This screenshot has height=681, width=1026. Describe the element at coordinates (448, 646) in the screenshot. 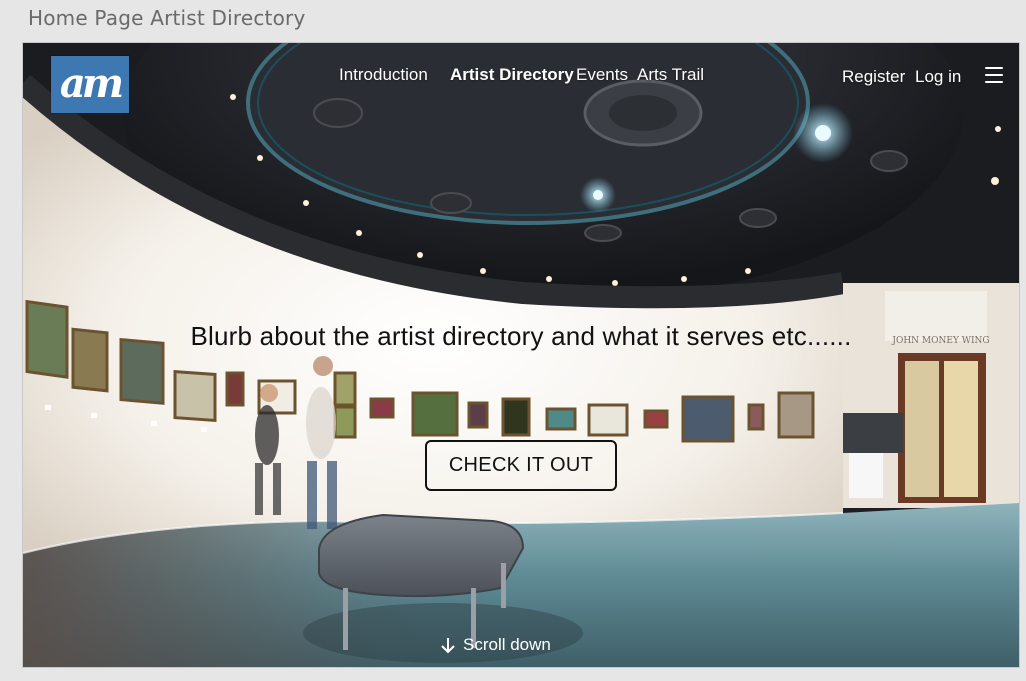

I see `arrow-down-icon` at that location.